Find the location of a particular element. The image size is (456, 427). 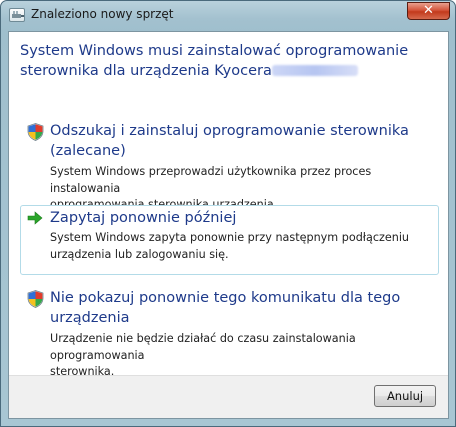

green-arrow-icon is located at coordinates (36, 219).